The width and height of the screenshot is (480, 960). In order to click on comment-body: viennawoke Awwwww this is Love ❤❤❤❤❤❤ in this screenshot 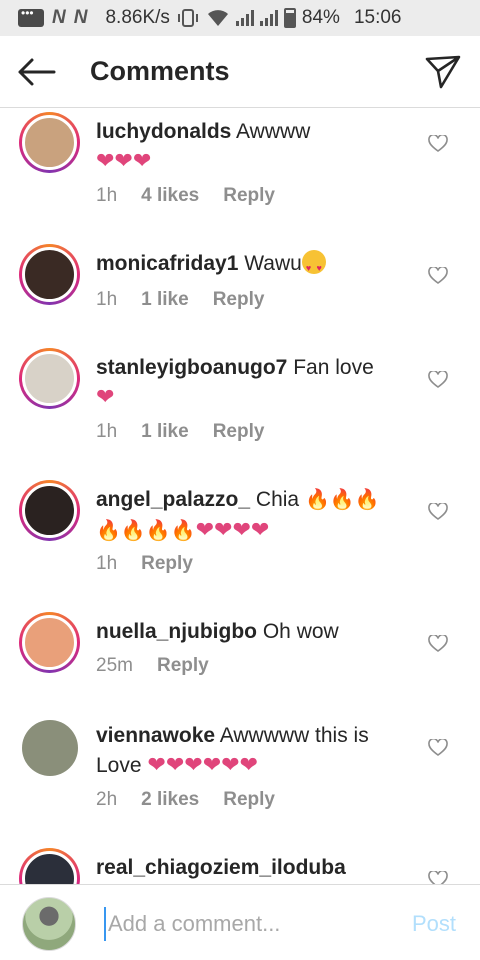, I will do `click(261, 750)`.